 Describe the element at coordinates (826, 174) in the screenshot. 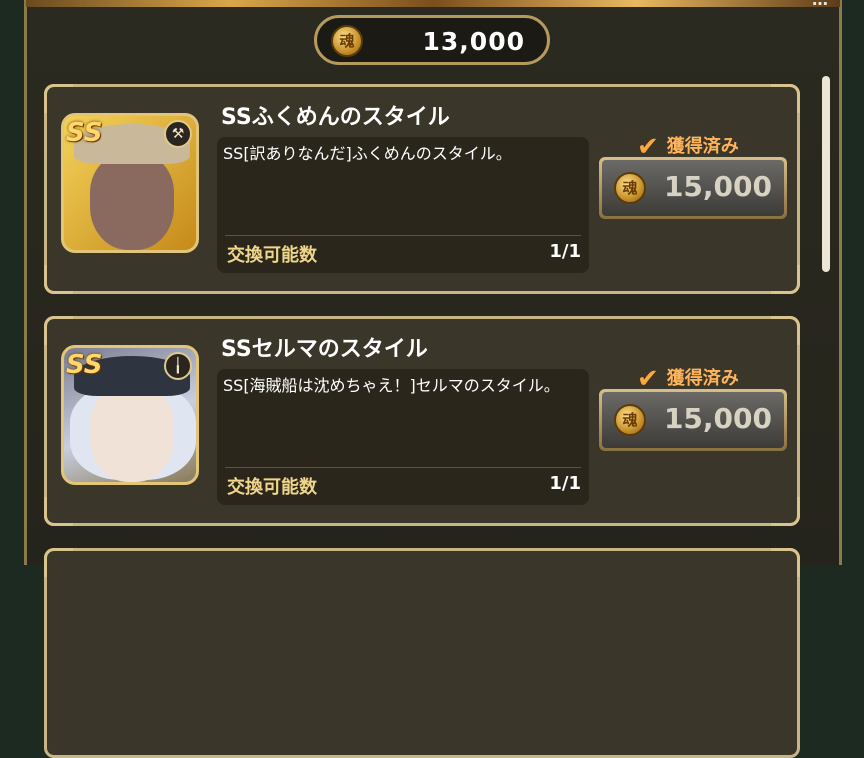

I see `scrollbar-thumb` at that location.